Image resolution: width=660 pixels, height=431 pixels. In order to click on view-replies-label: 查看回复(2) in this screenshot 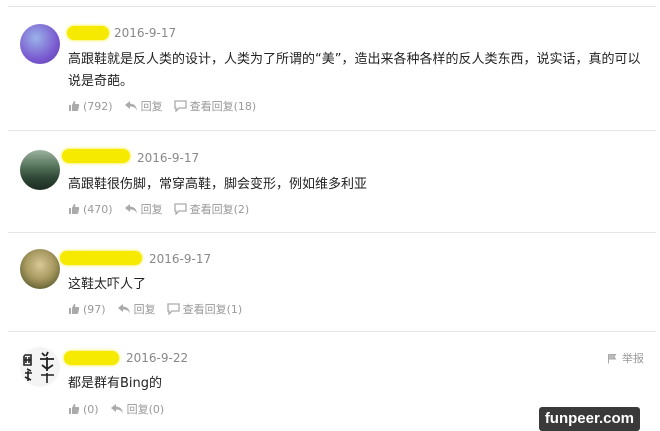, I will do `click(219, 209)`.